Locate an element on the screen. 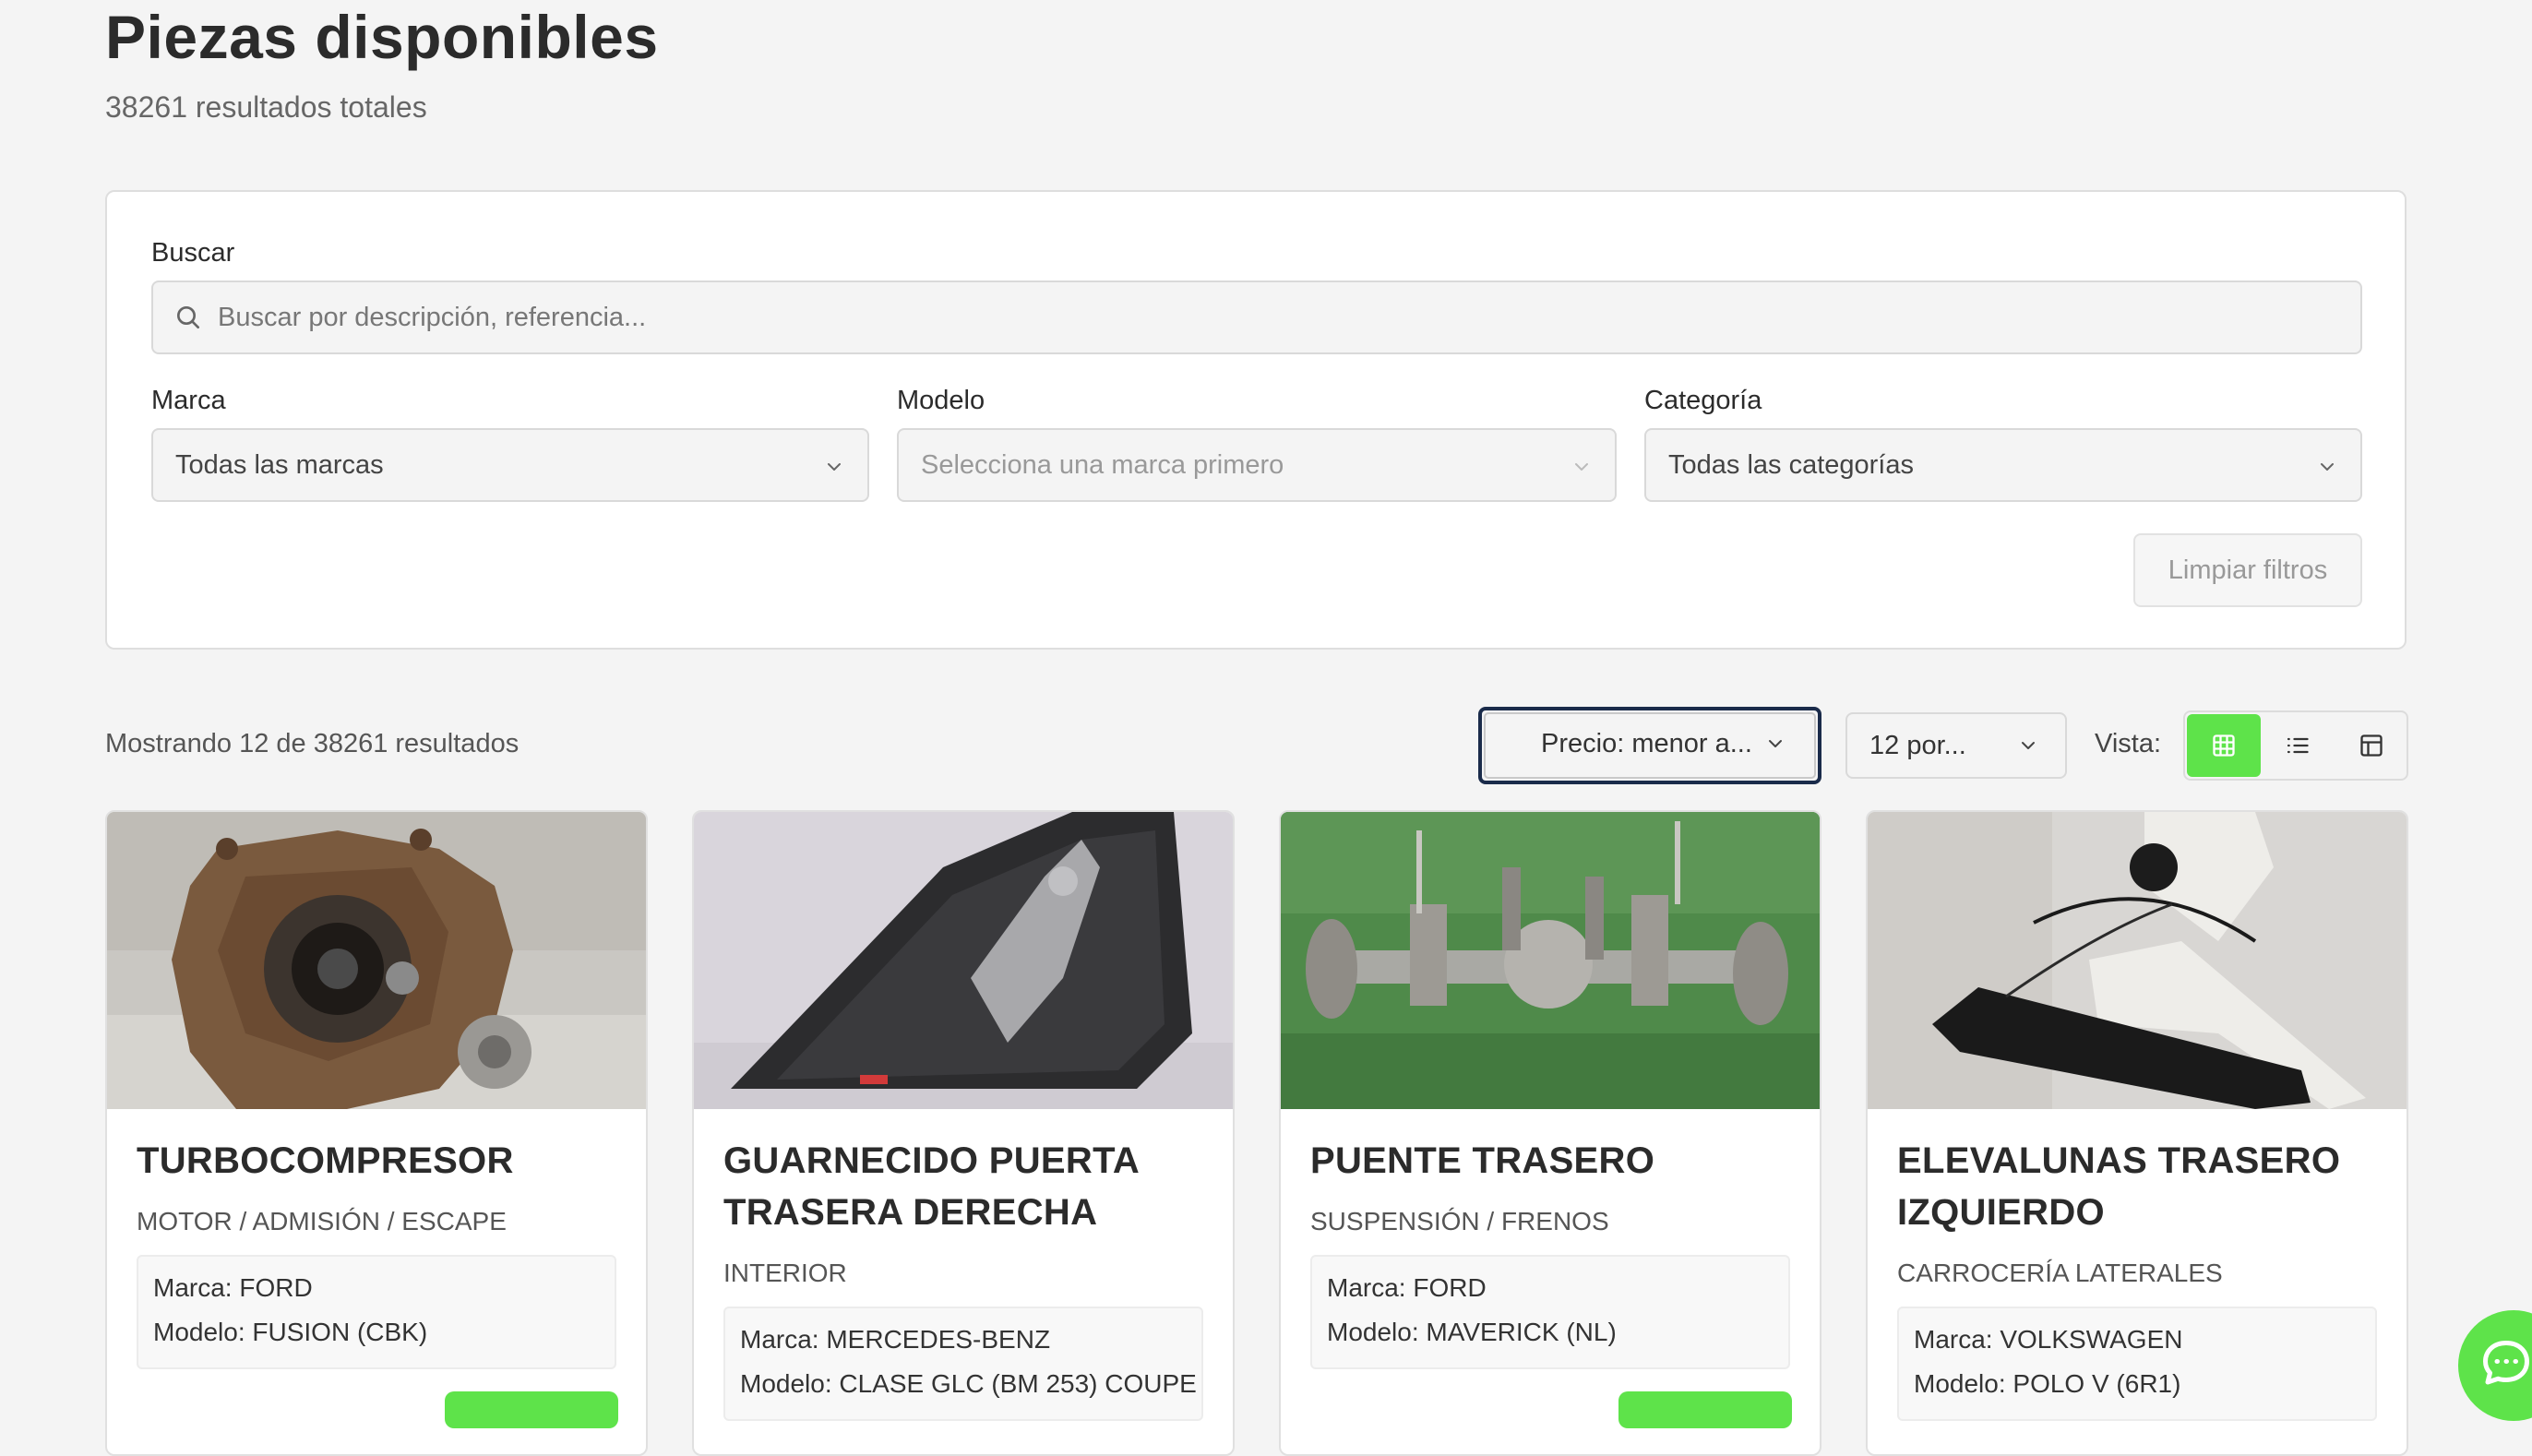 The width and height of the screenshot is (2532, 1456). product-model: Modelo: FUSION (CBK) is located at coordinates (290, 1332).